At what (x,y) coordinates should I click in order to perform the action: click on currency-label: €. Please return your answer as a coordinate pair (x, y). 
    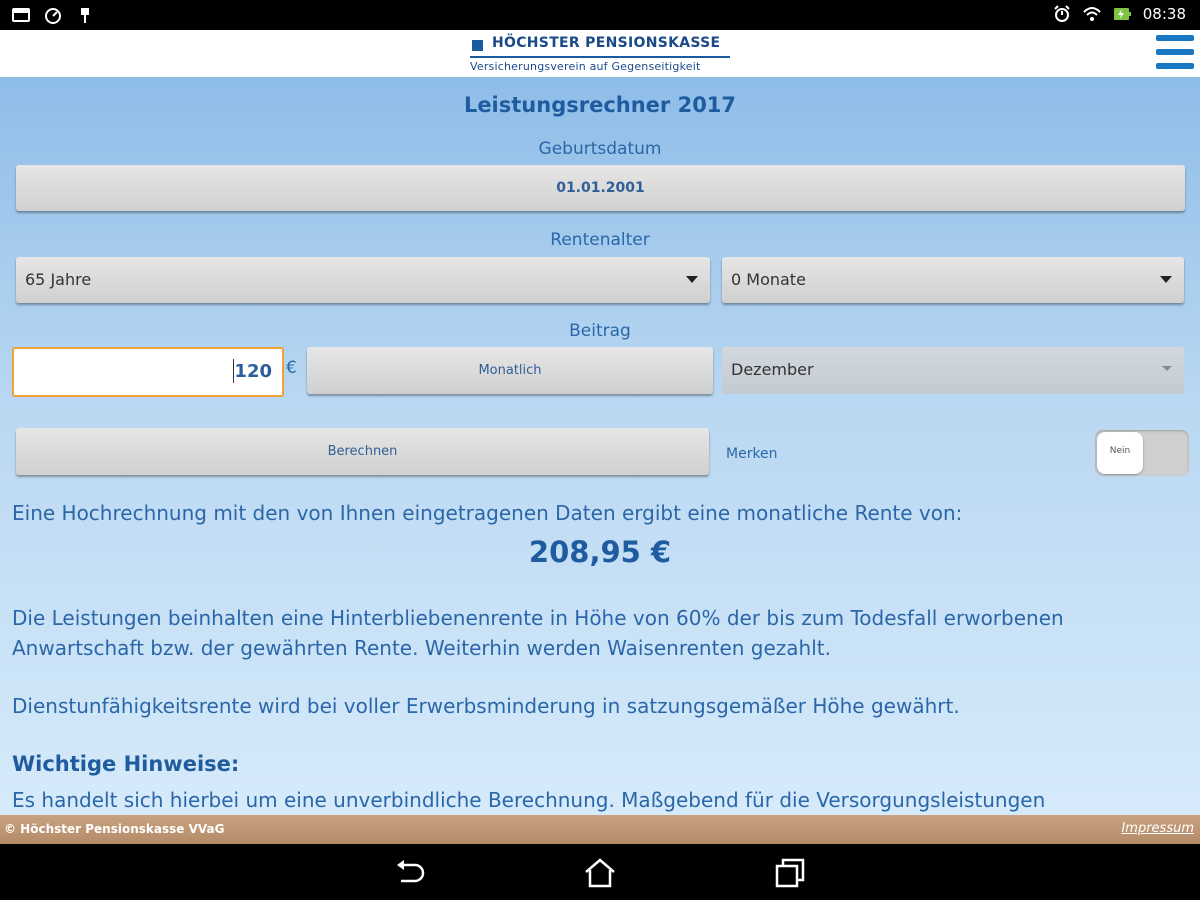
    Looking at the image, I should click on (291, 368).